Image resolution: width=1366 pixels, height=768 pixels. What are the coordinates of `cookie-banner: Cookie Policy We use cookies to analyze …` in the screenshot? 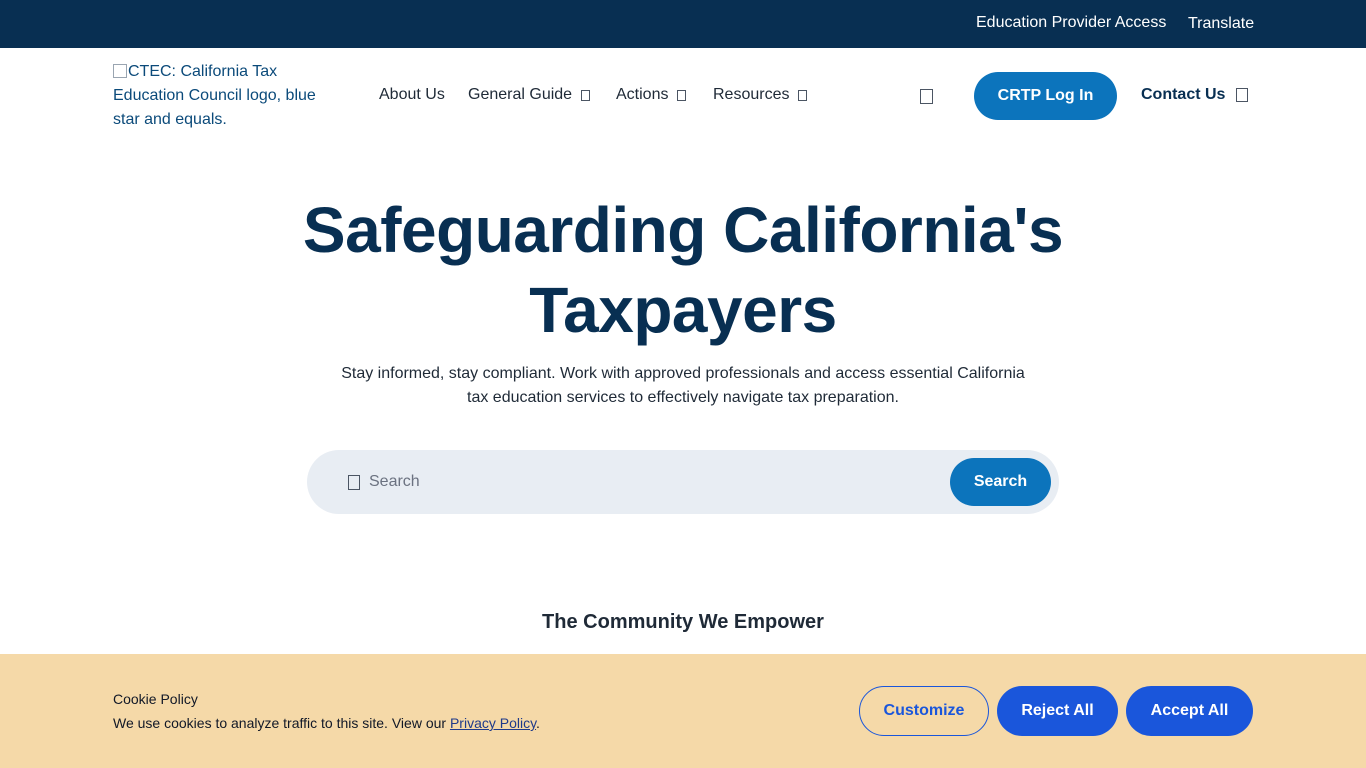 It's located at (683, 711).